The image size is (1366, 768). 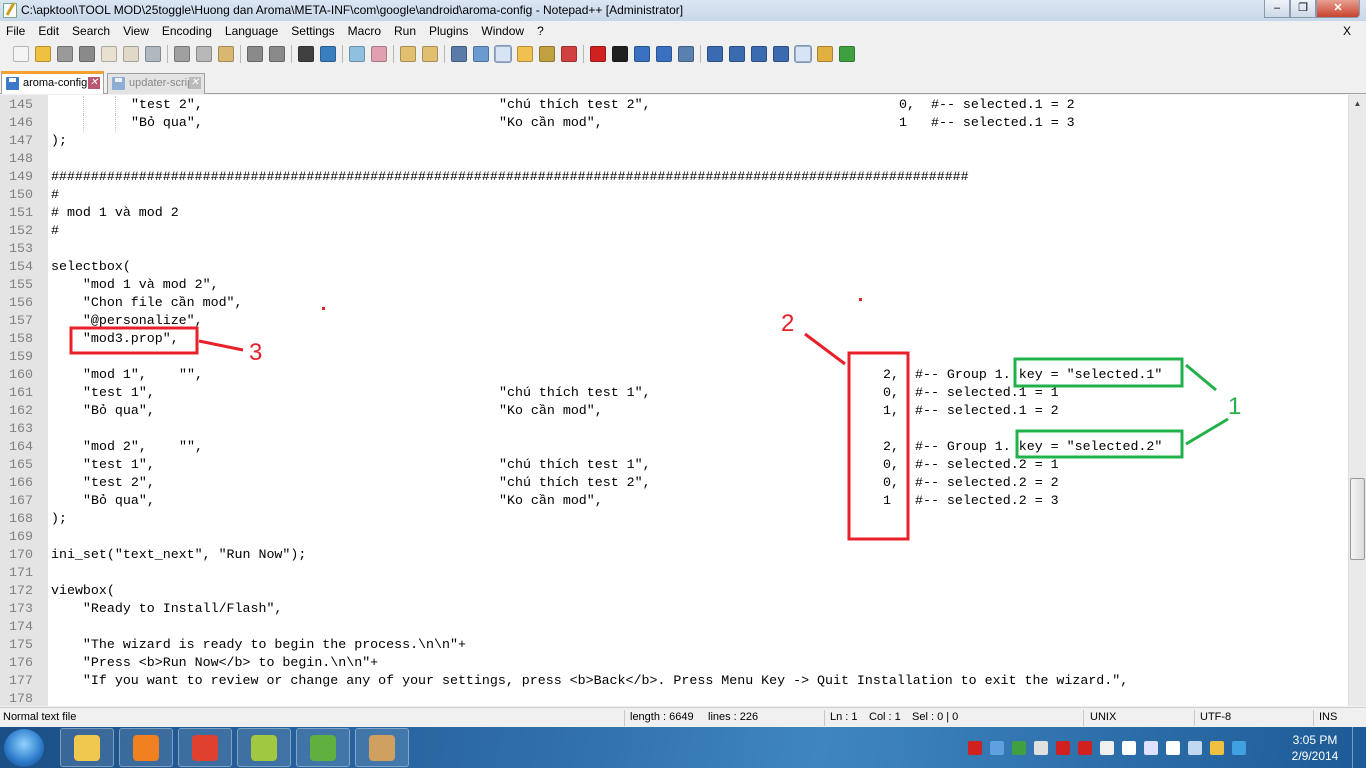 What do you see at coordinates (1315, 748) in the screenshot?
I see `clock: 3:05 PM 2/9/2014` at bounding box center [1315, 748].